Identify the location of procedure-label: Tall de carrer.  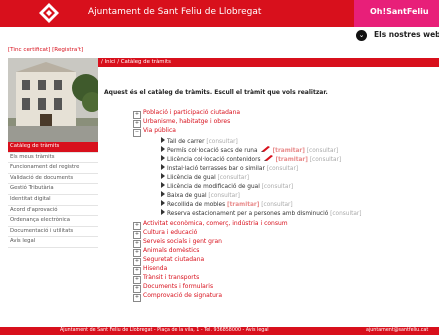
(186, 142).